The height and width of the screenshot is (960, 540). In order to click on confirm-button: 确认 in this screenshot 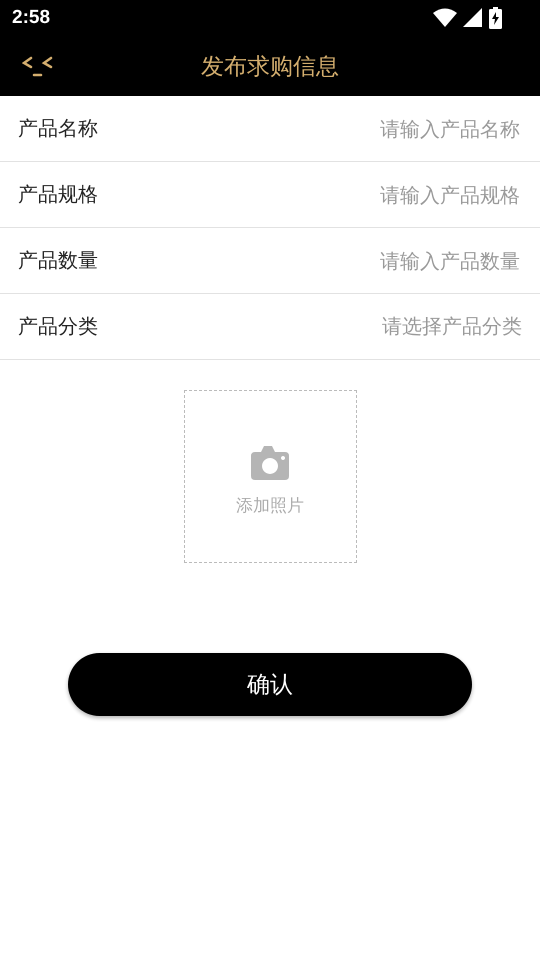, I will do `click(270, 684)`.